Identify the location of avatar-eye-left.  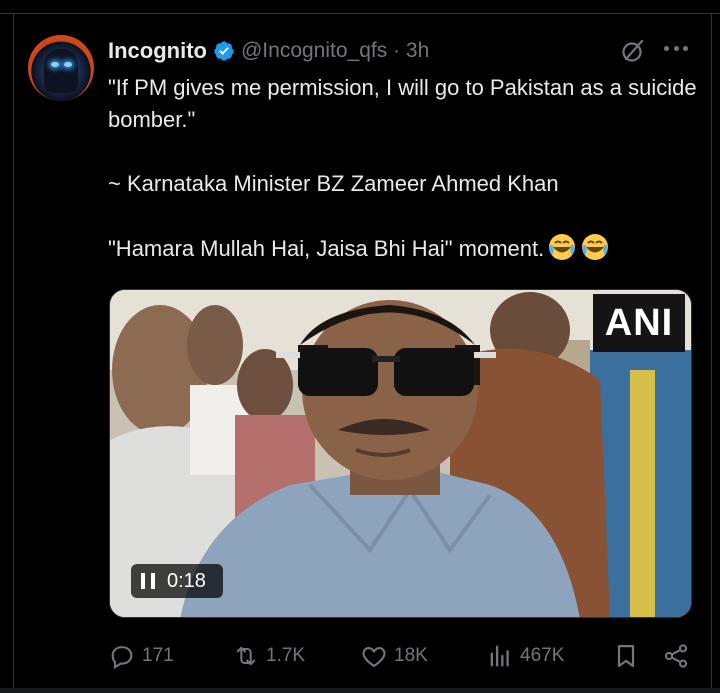
(55, 64).